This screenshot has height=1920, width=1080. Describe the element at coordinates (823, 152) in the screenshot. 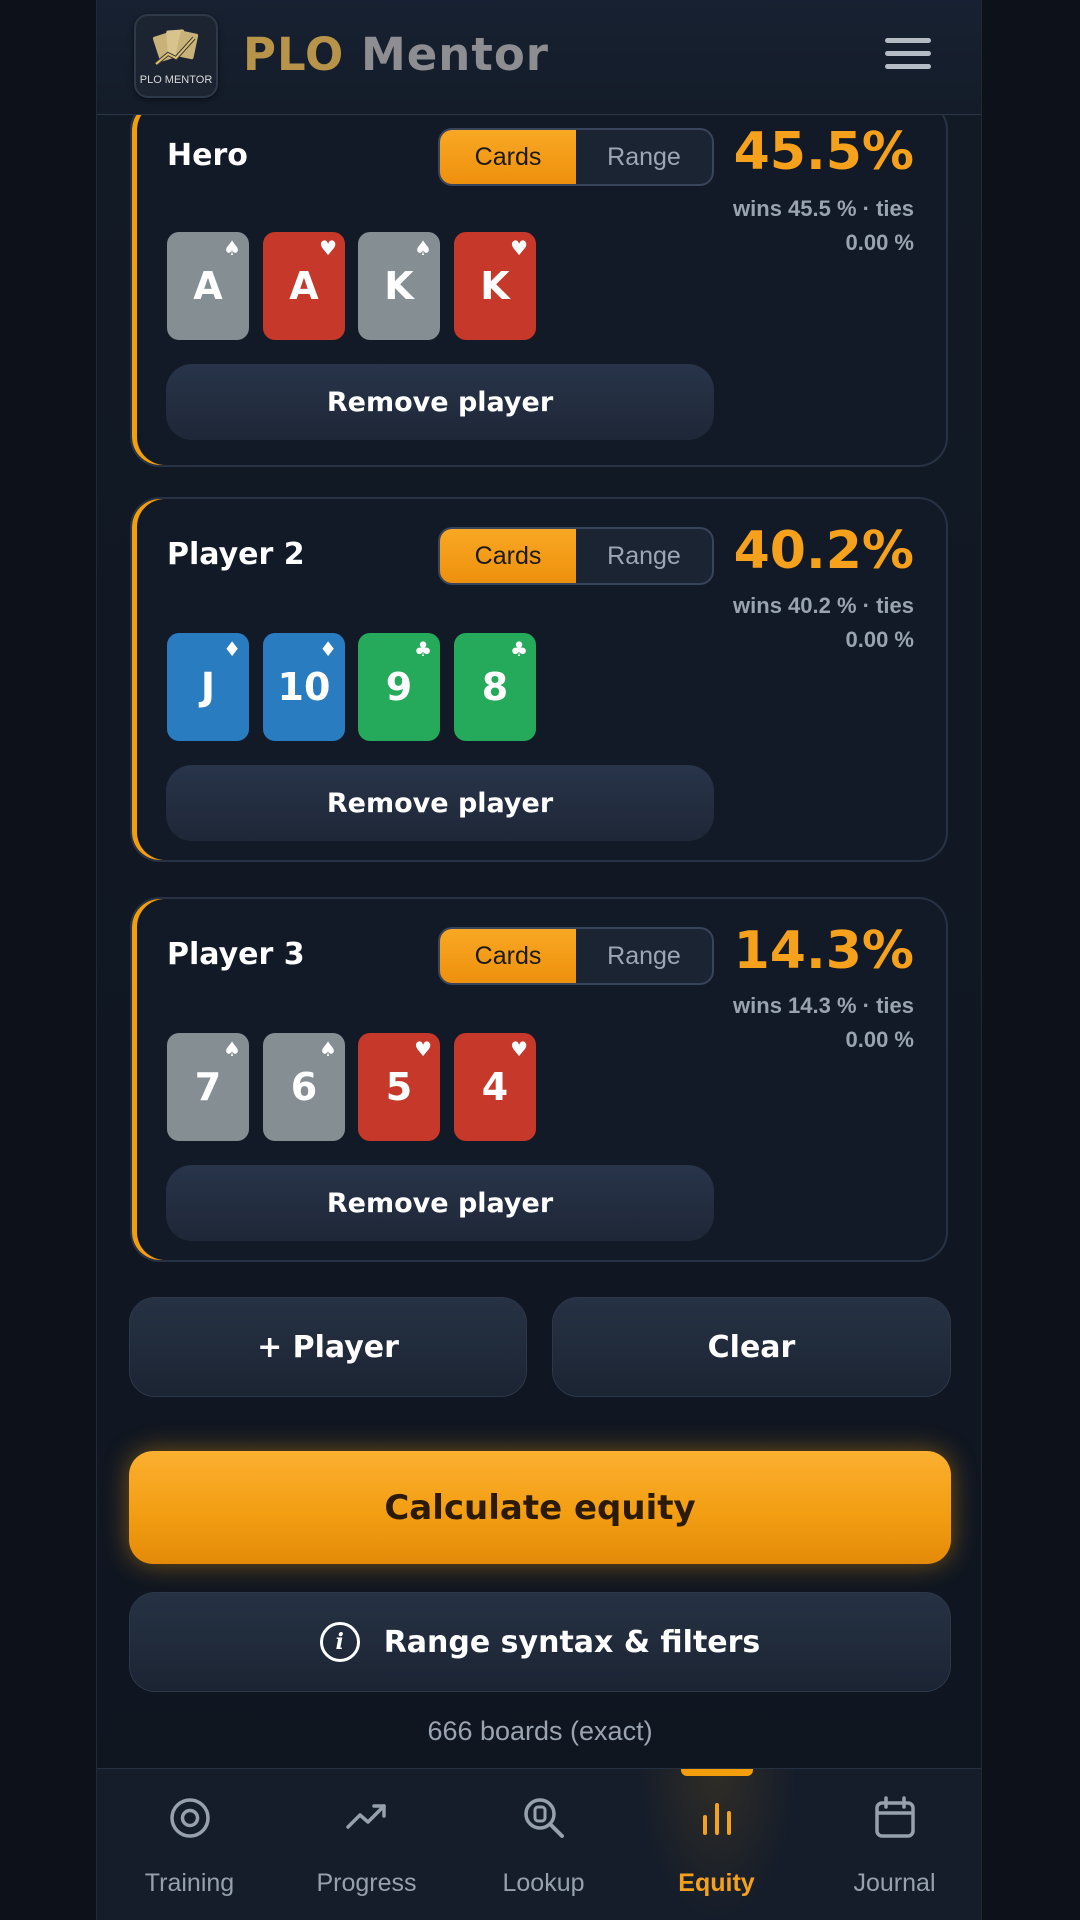

I see `equity-percent: 45.5%` at that location.